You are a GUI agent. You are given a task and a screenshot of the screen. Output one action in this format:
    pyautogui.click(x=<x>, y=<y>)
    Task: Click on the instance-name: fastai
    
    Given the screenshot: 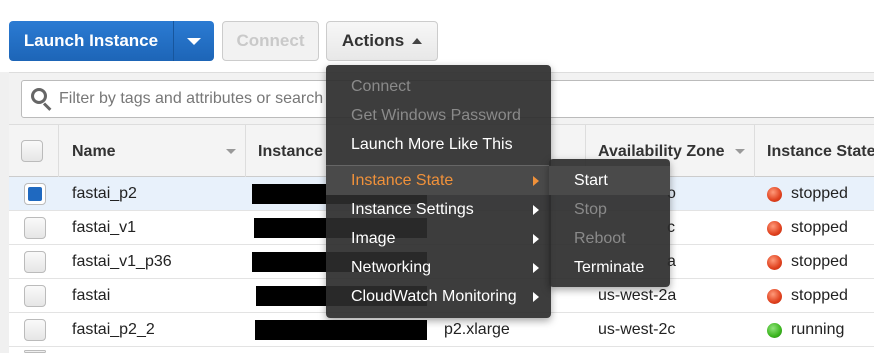 What is the action you would take?
    pyautogui.click(x=91, y=295)
    